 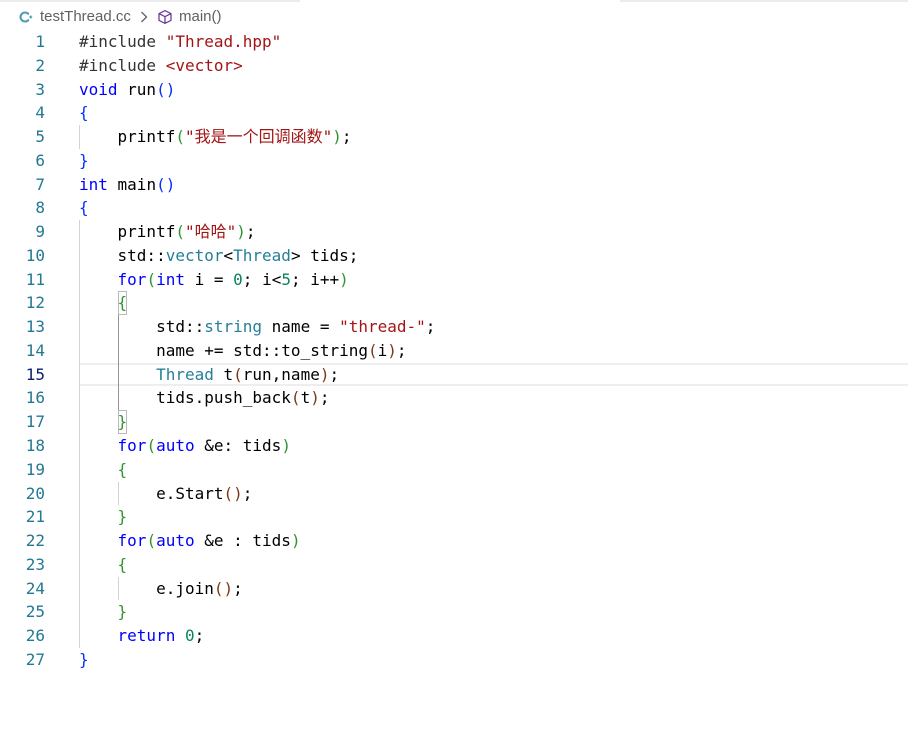 I want to click on code-token: ;, so click(x=430, y=327).